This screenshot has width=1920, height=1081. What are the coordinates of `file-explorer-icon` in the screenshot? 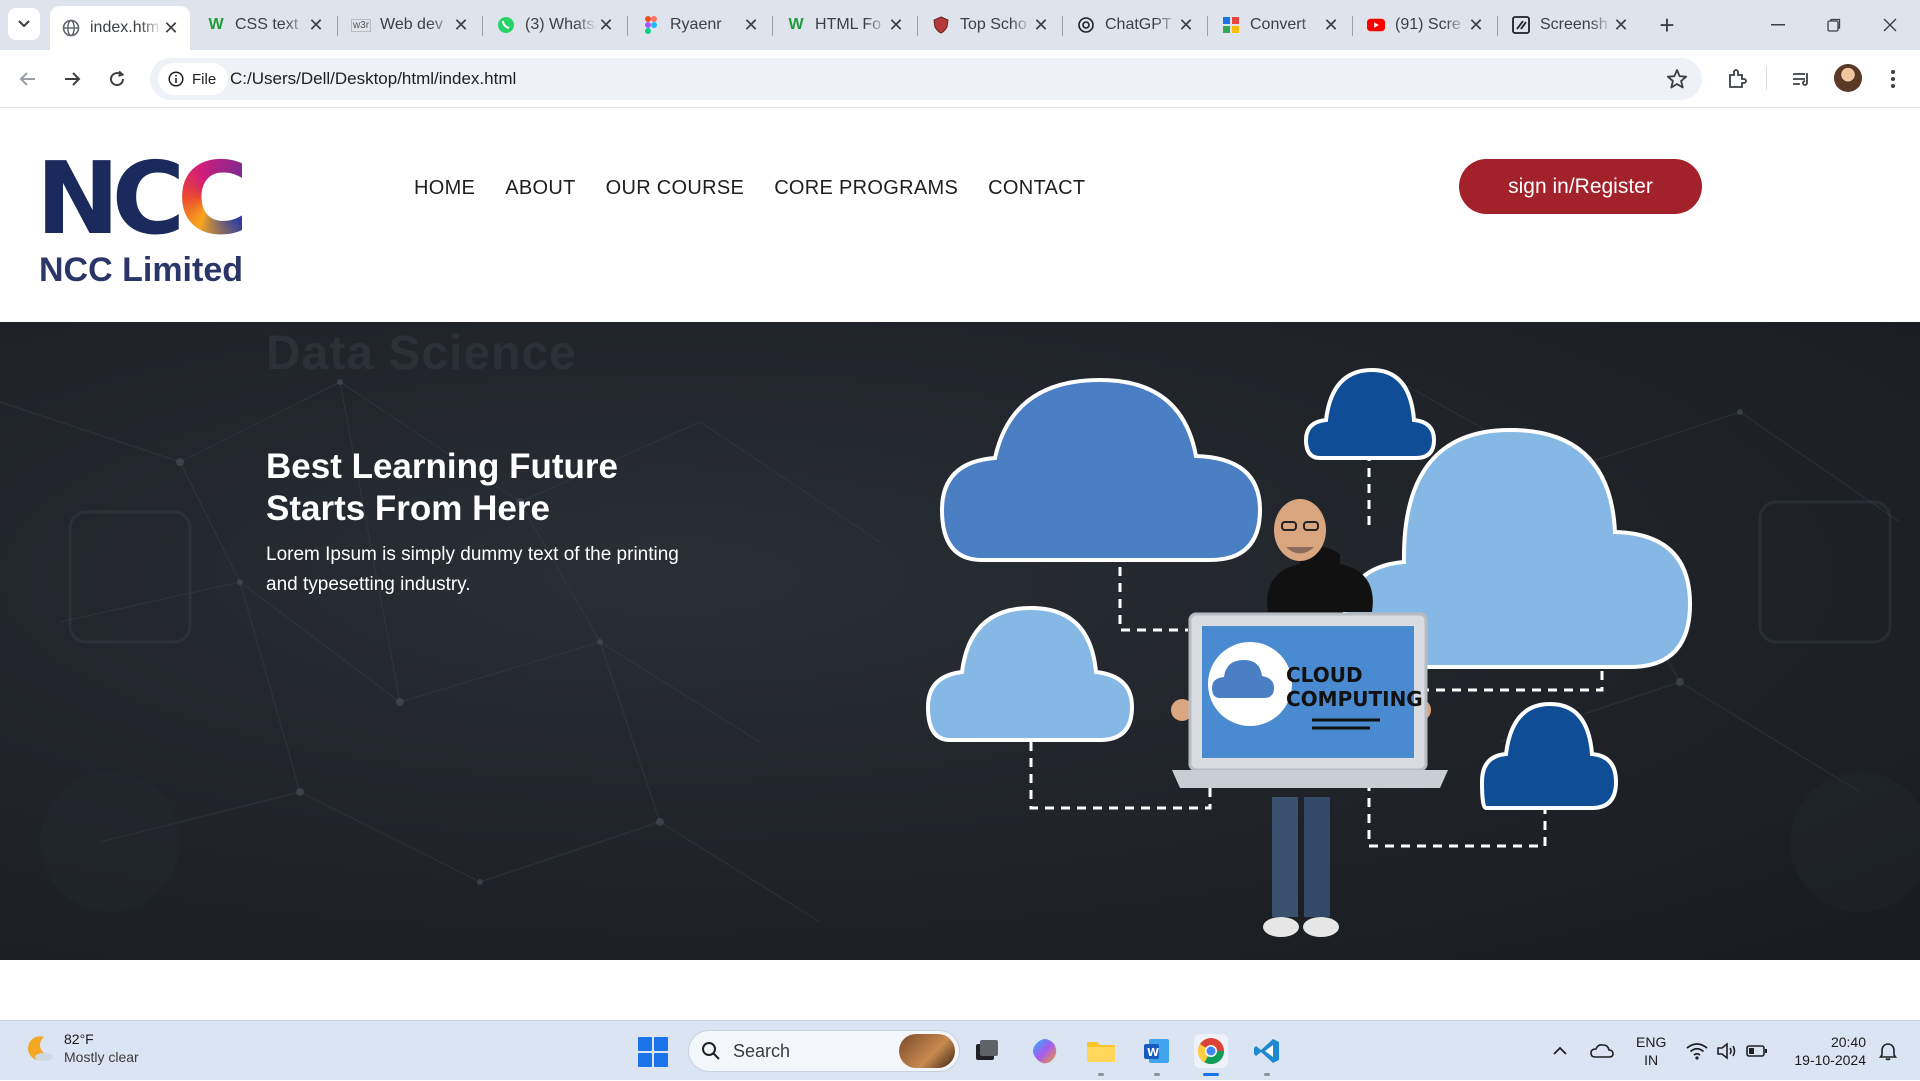 It's located at (1101, 1055).